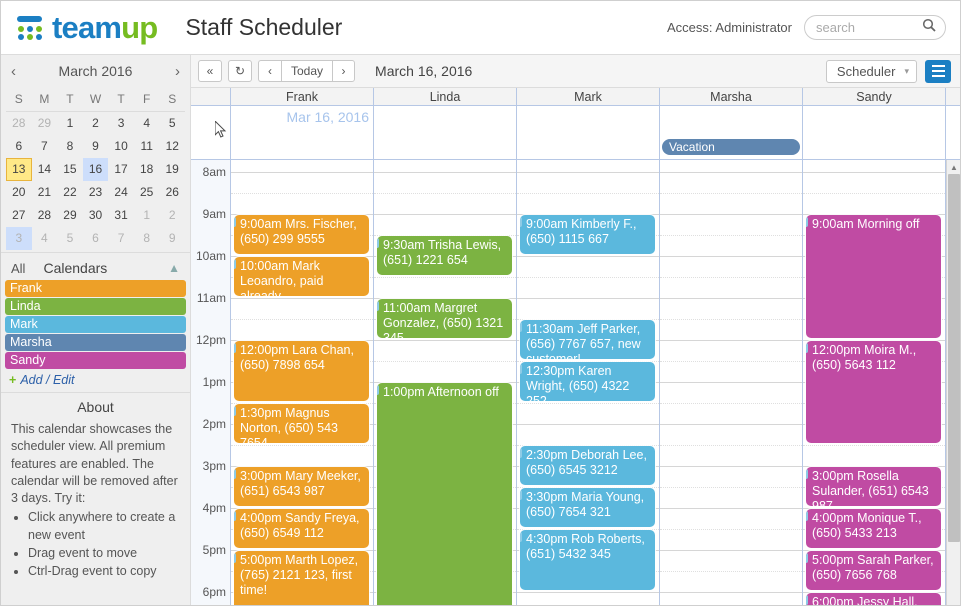  I want to click on minical-day-25: 25, so click(147, 192).